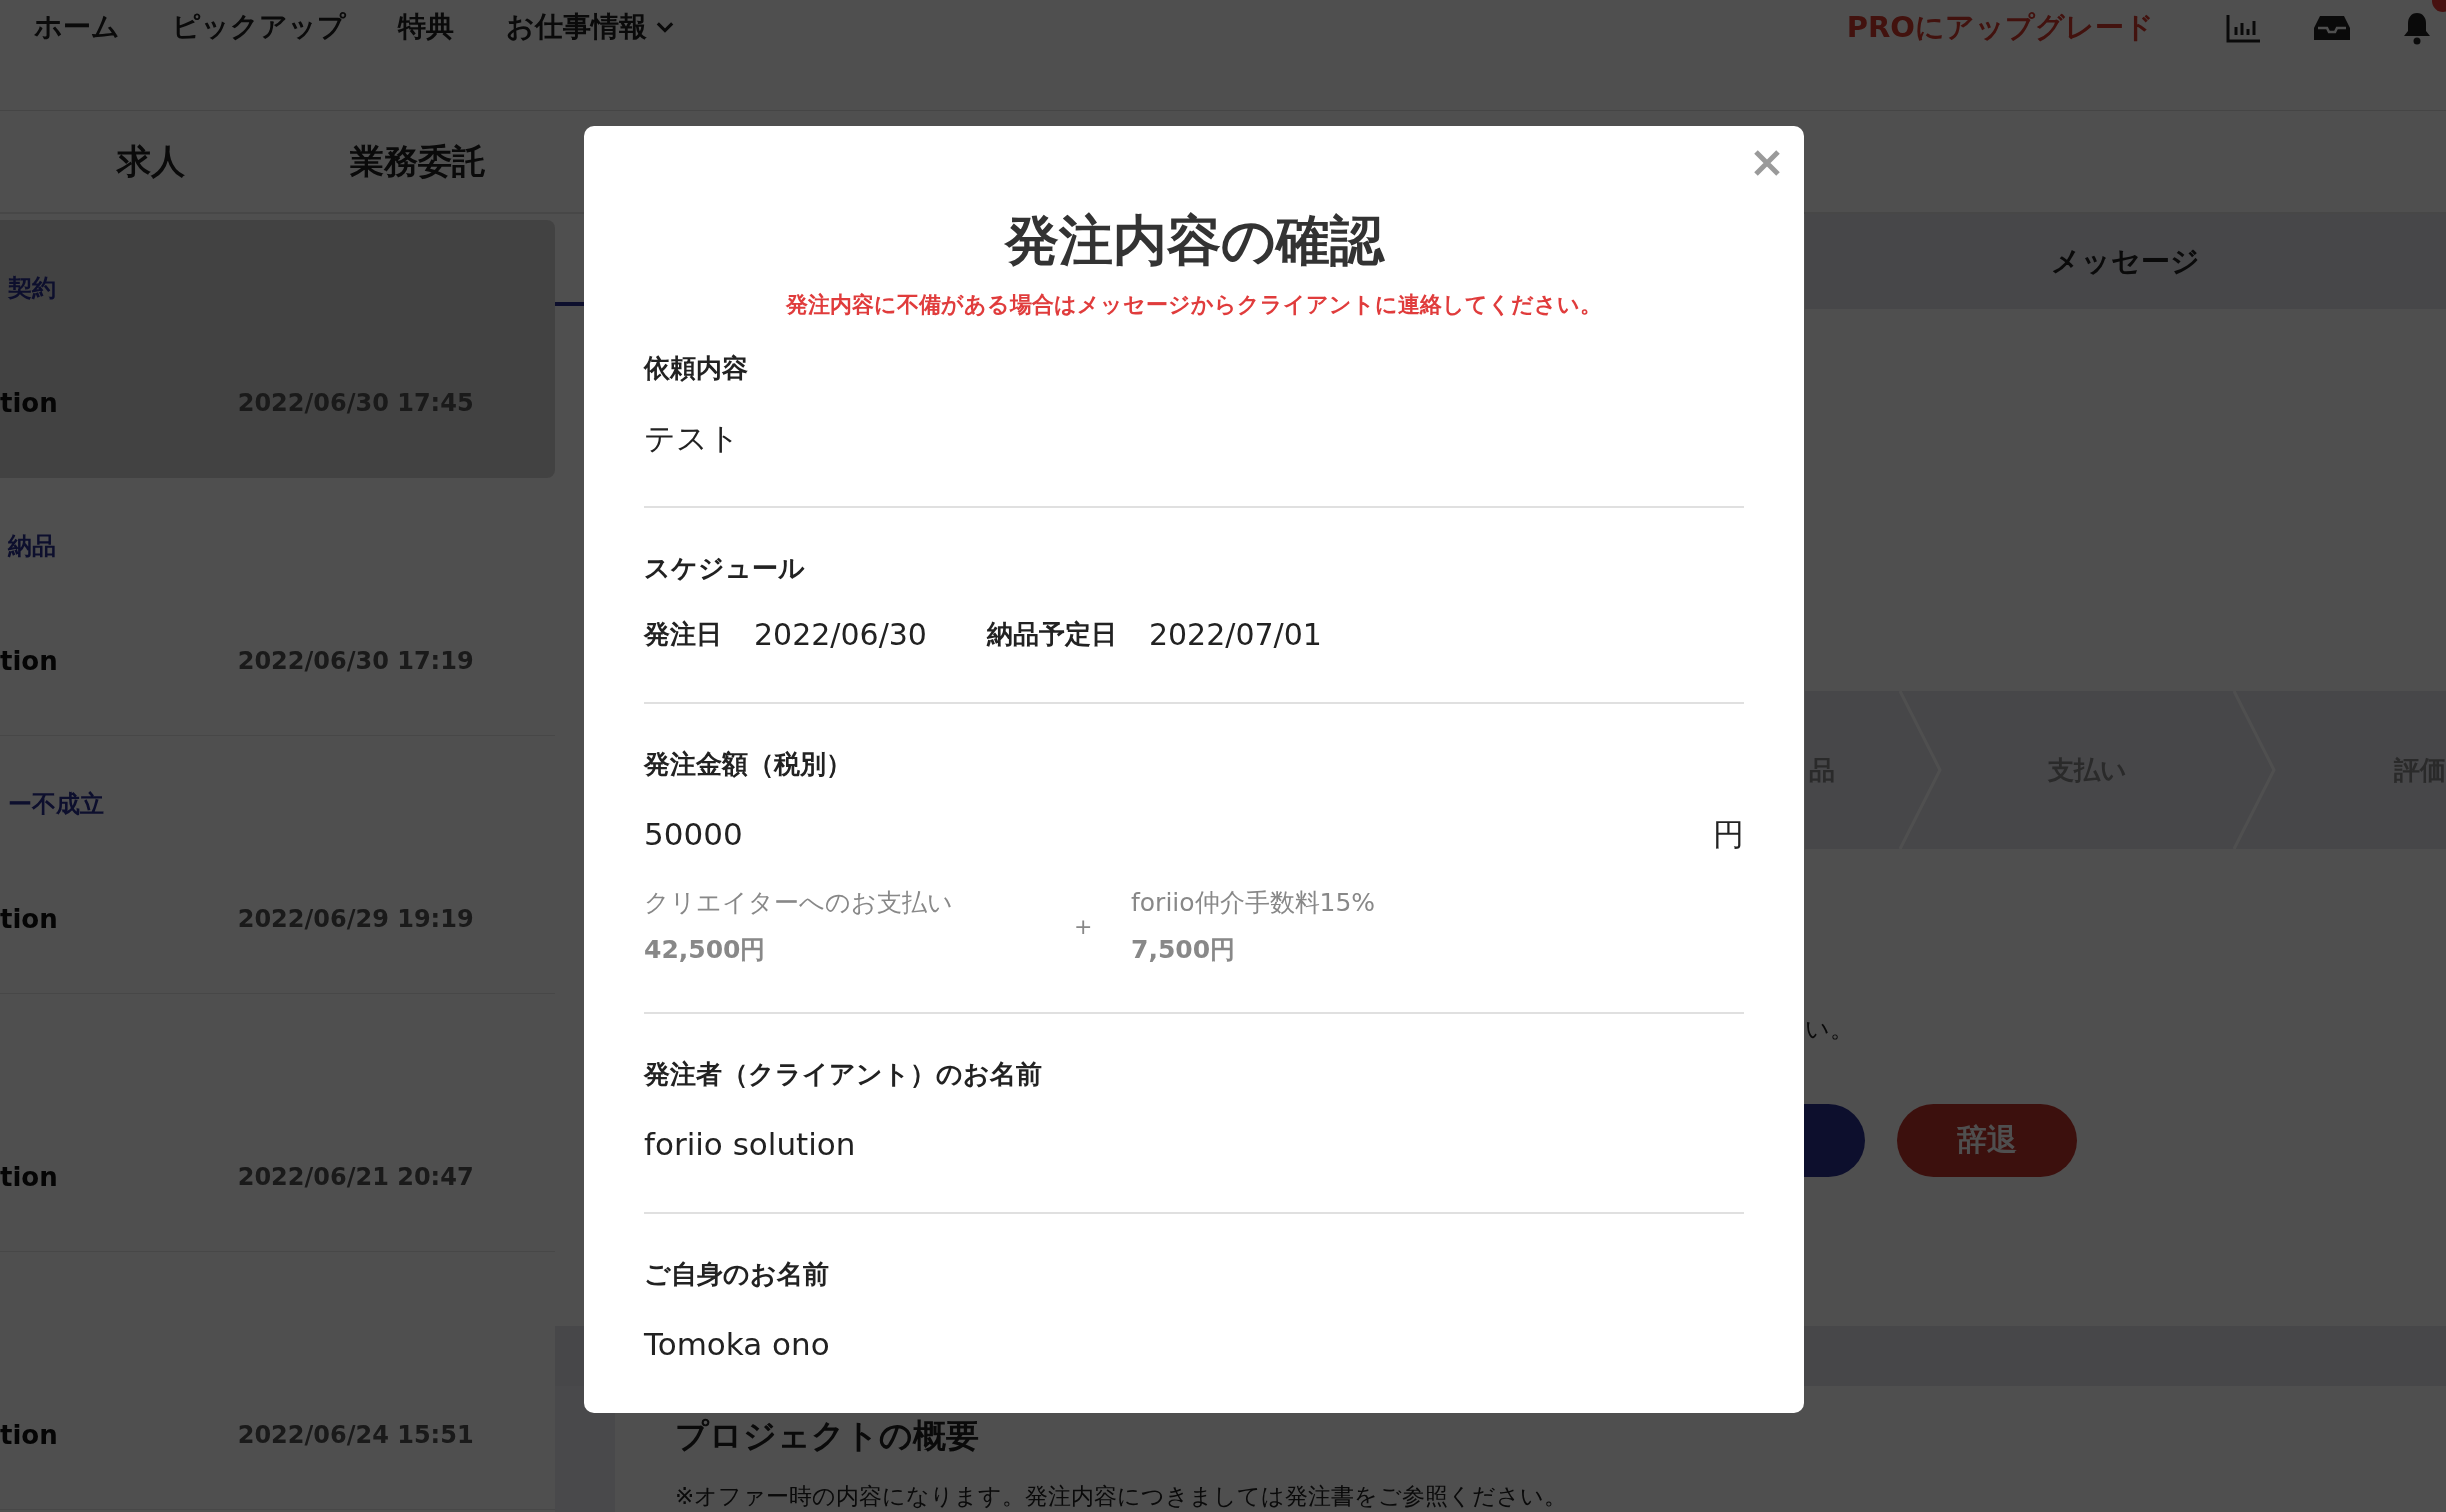 The image size is (2446, 1512). What do you see at coordinates (1084, 926) in the screenshot?
I see `plus-sign: +` at bounding box center [1084, 926].